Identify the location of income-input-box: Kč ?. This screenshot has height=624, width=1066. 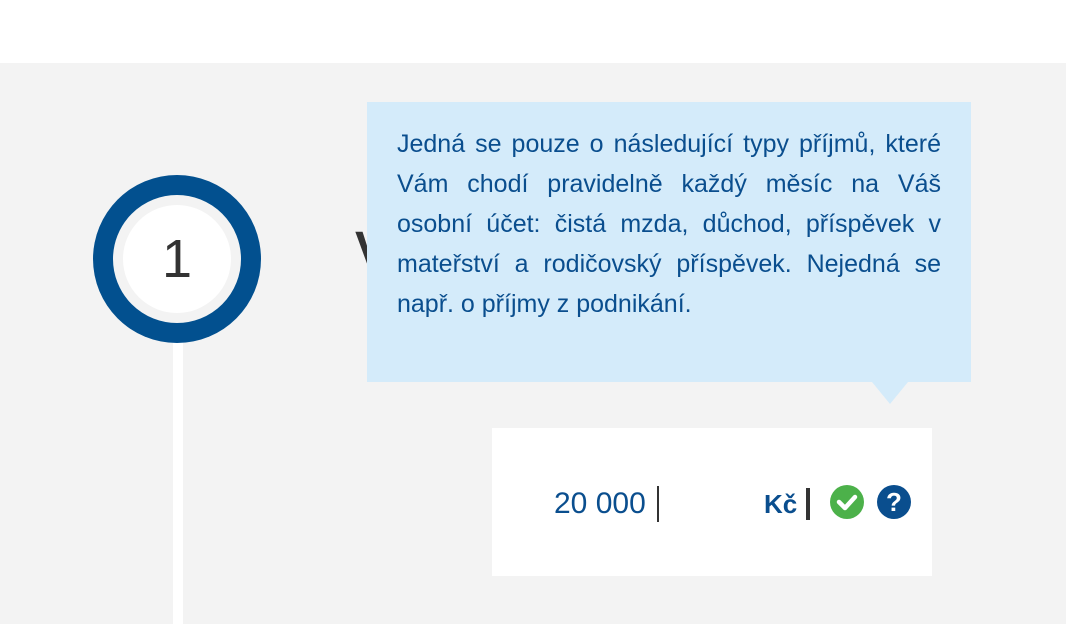
(712, 502).